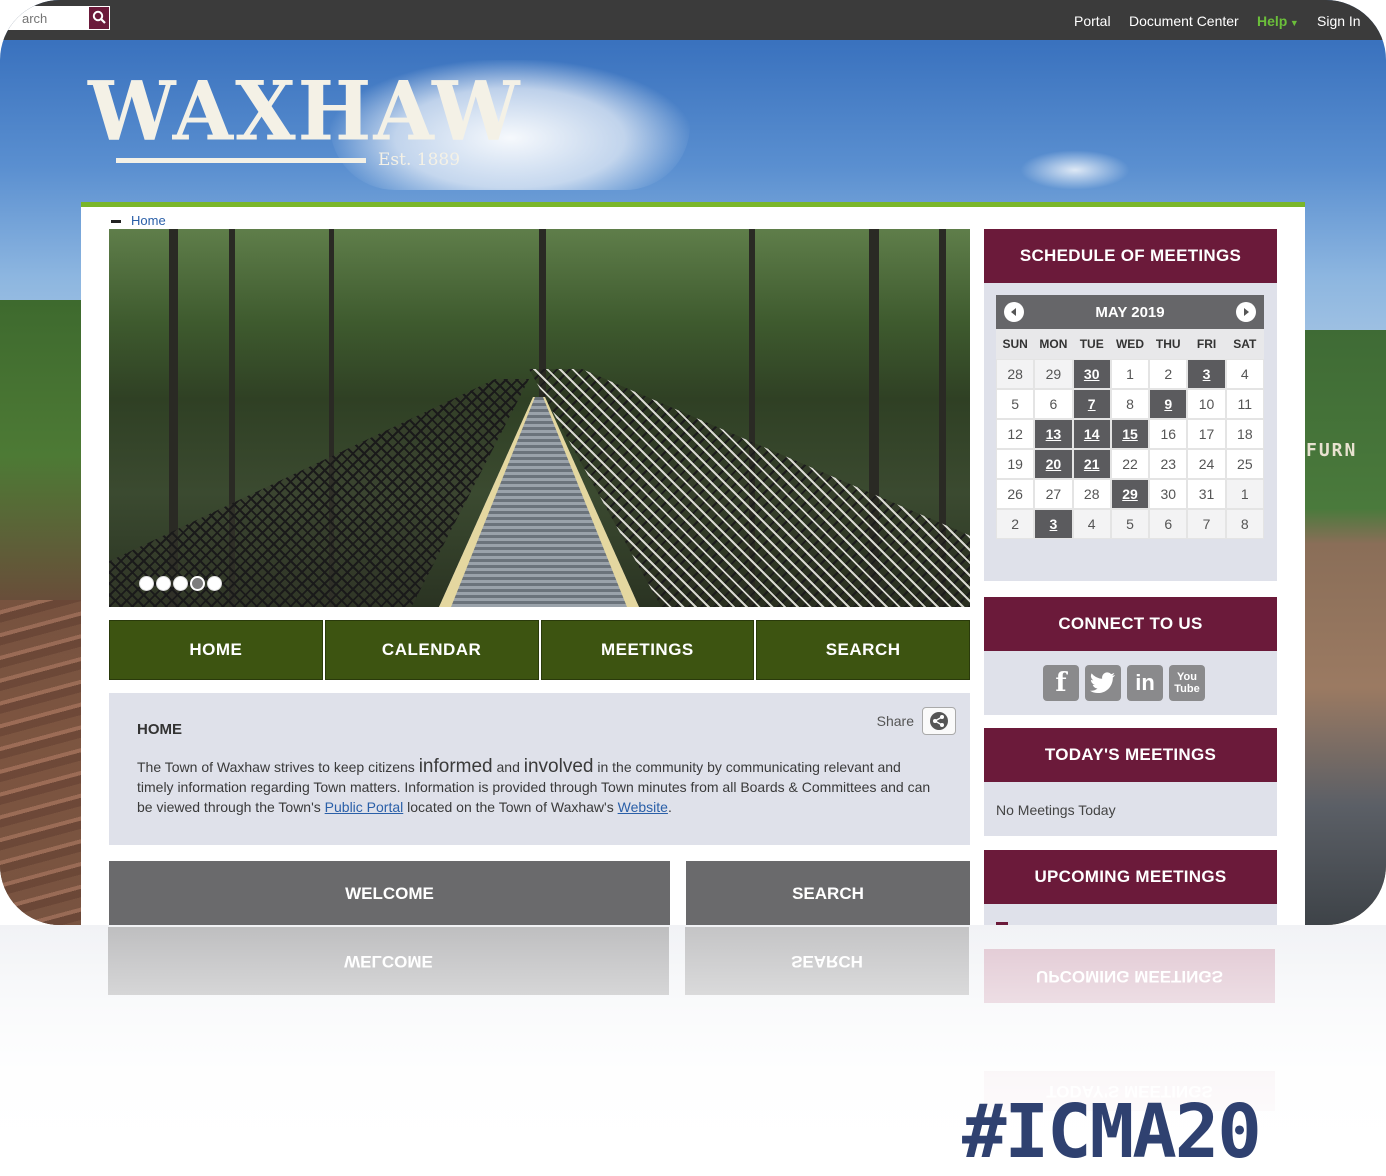 The image size is (1386, 1176). I want to click on search-box, so click(44, 18).